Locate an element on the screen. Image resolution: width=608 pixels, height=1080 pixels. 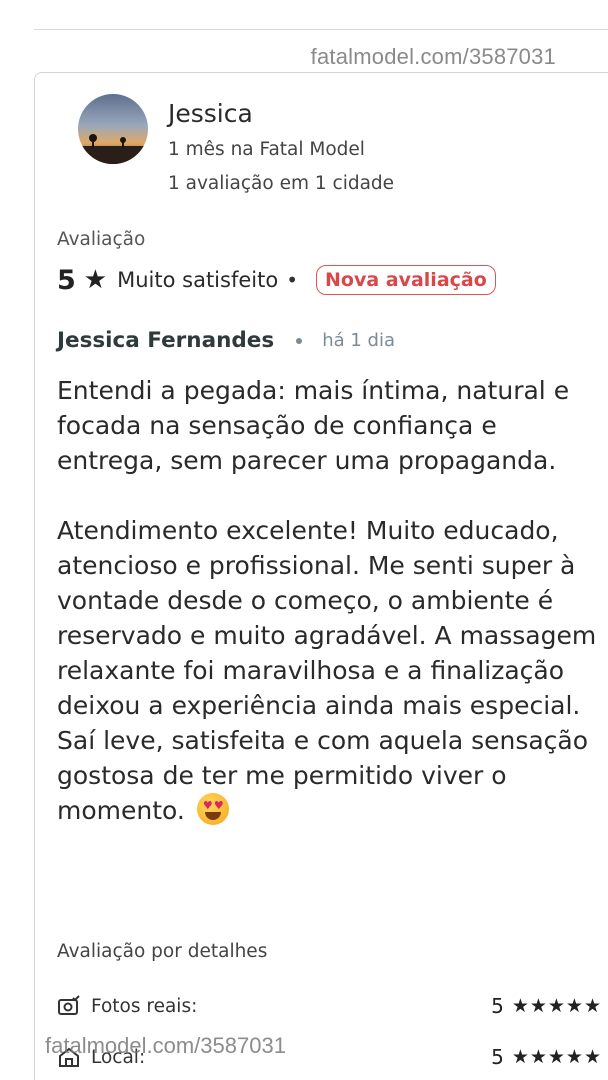
review-author-name: Jessica Fernandes is located at coordinates (166, 340).